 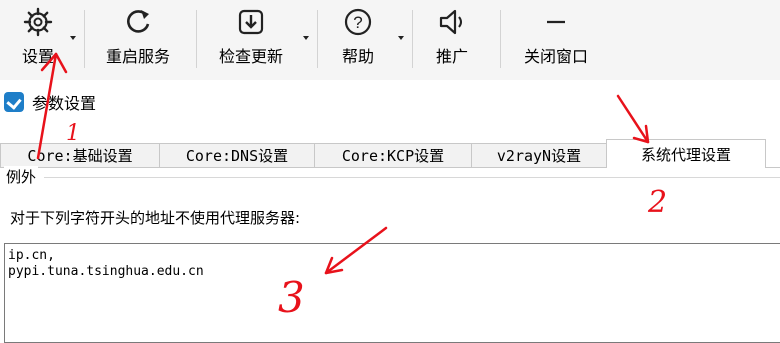 I want to click on window-title: 参数设置, so click(x=64, y=103).